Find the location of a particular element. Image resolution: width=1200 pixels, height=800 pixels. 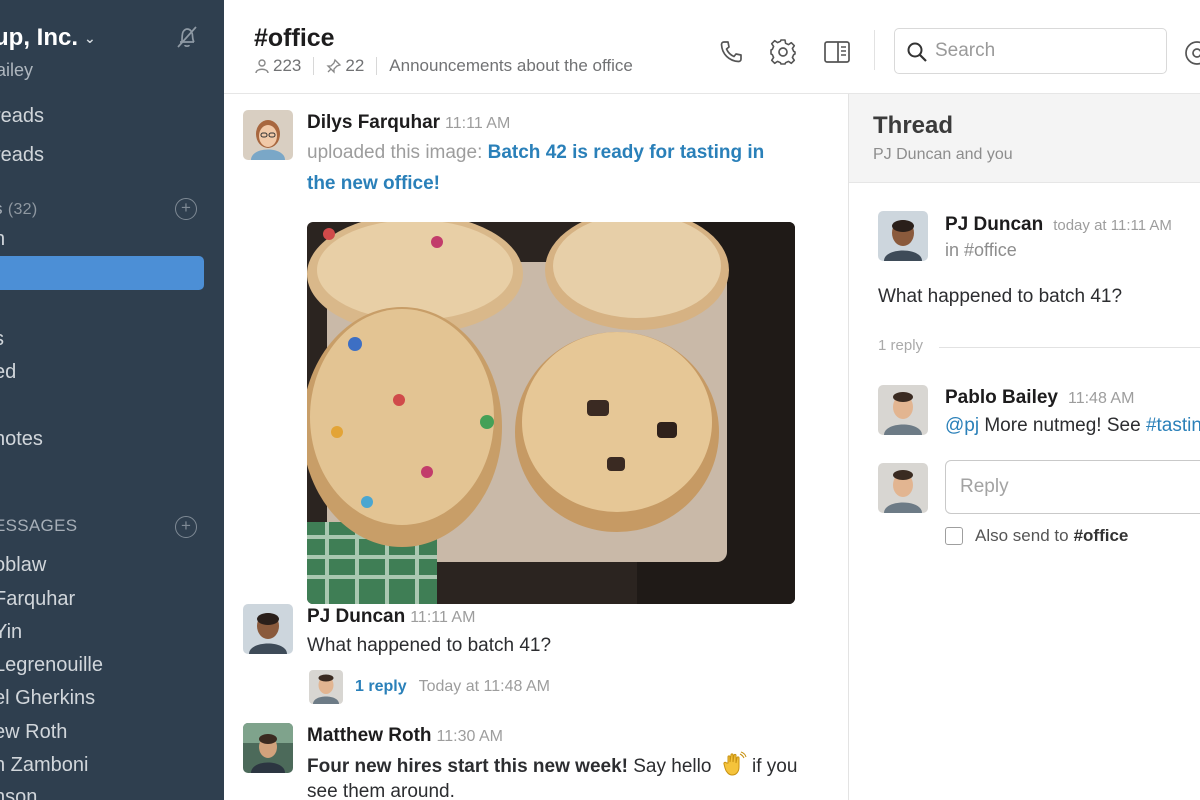

message-author: PJ Duncan is located at coordinates (356, 616).